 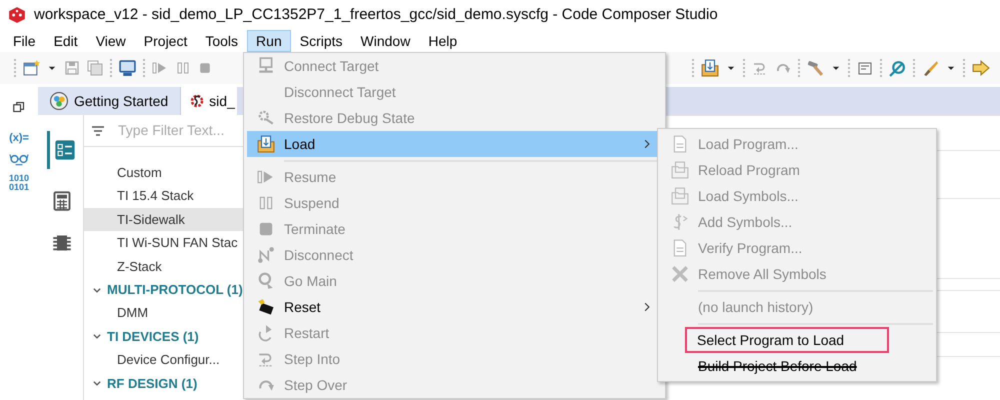 What do you see at coordinates (175, 290) in the screenshot?
I see `group-heading: MULTI-PROTOCOL (1)` at bounding box center [175, 290].